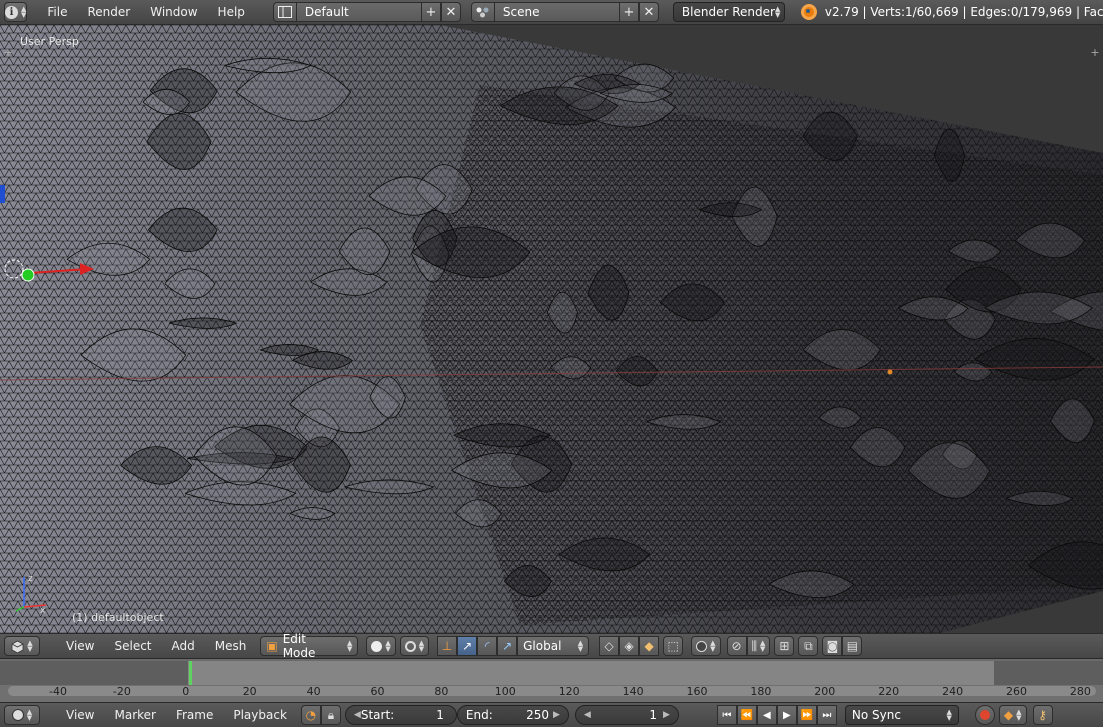 The image size is (1103, 727). What do you see at coordinates (231, 12) in the screenshot?
I see `menu-help: Help` at bounding box center [231, 12].